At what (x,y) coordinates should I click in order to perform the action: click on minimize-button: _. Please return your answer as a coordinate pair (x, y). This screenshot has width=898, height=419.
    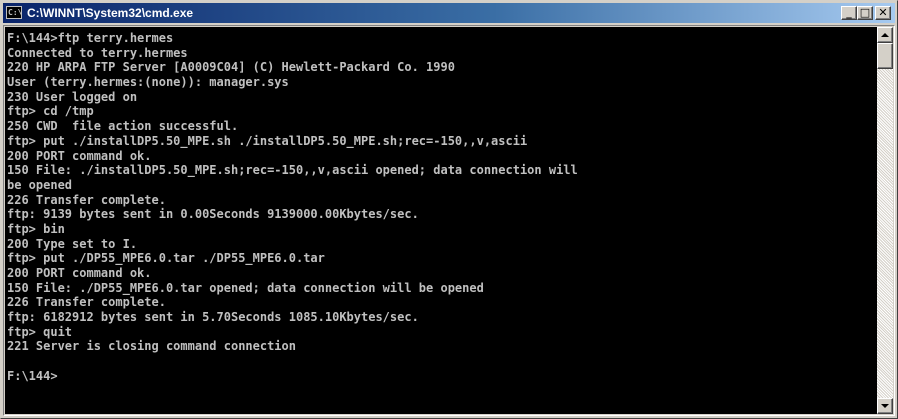
    Looking at the image, I should click on (849, 13).